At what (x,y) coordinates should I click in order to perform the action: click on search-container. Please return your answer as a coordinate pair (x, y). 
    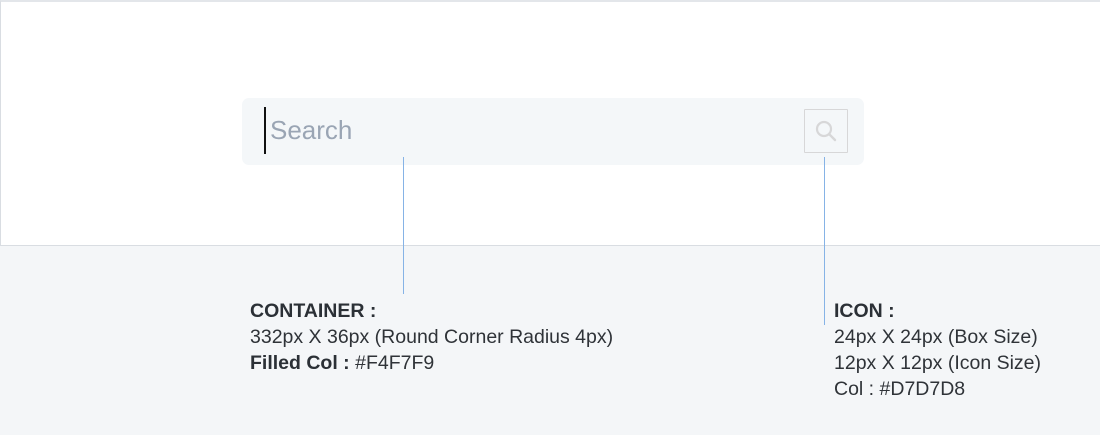
    Looking at the image, I should click on (553, 131).